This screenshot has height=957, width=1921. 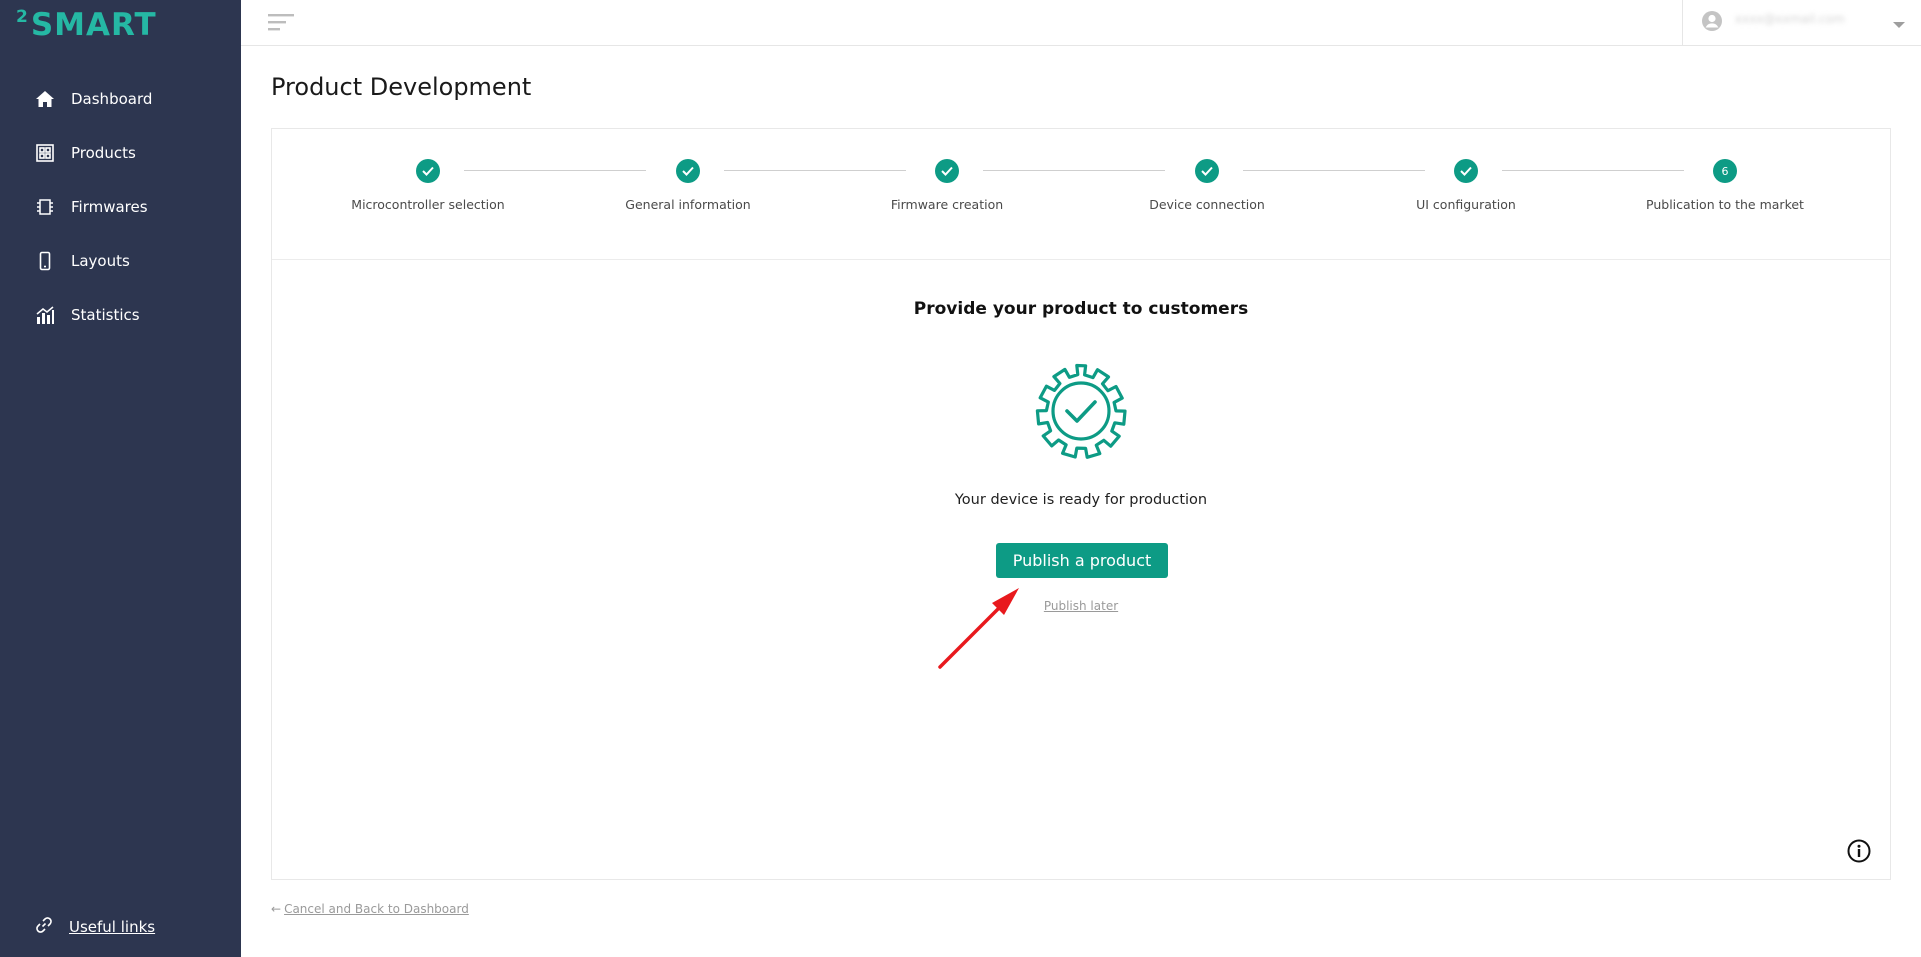 What do you see at coordinates (428, 185) in the screenshot?
I see `step-microcontroller-selection: Microcontroller selection` at bounding box center [428, 185].